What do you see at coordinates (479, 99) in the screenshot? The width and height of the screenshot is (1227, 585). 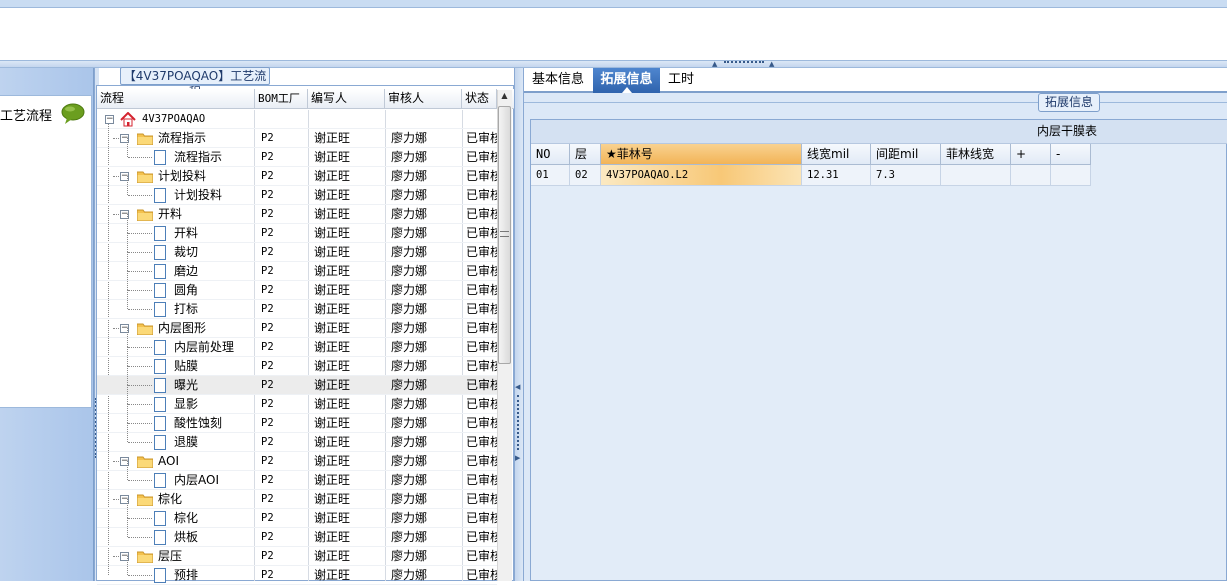 I see `column-header-status: 状态` at bounding box center [479, 99].